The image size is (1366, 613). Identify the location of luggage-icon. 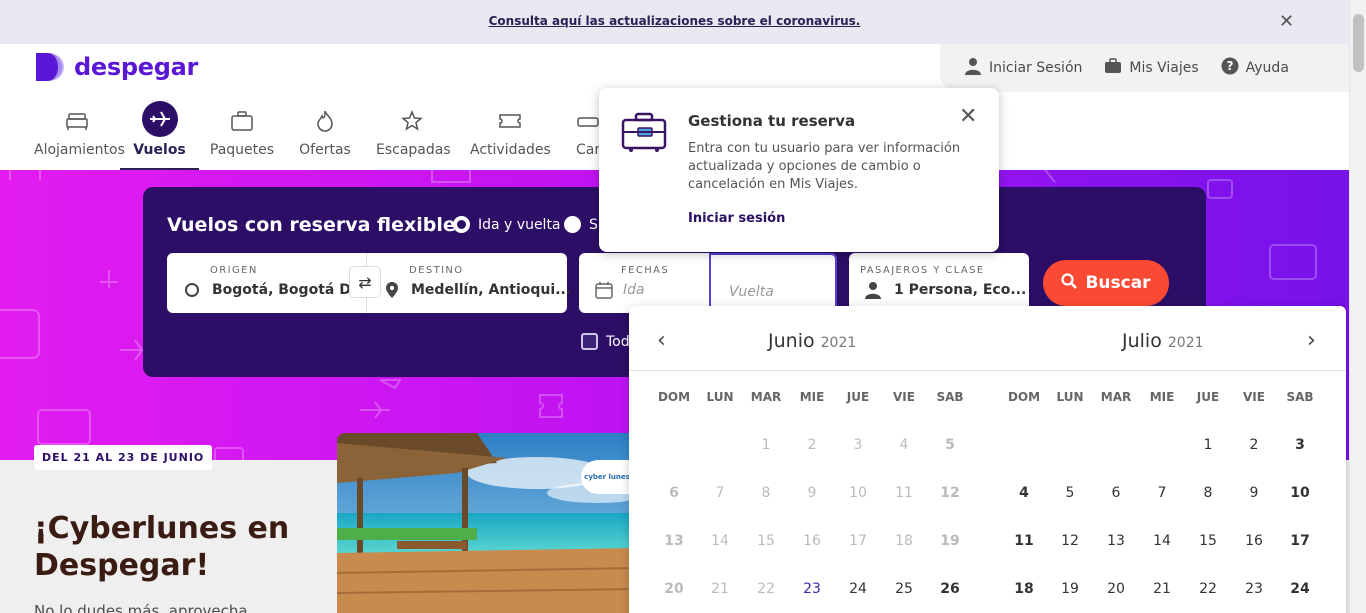
(1113, 68).